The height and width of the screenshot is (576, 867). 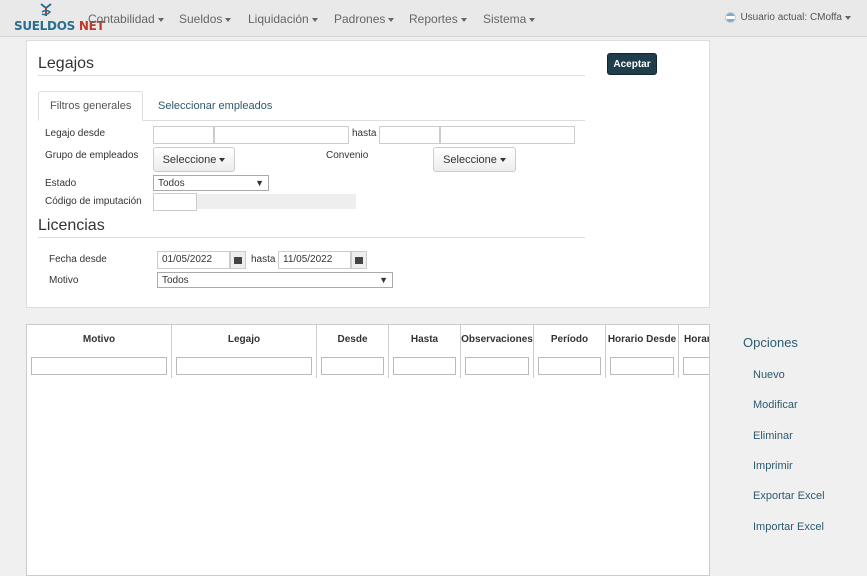 What do you see at coordinates (353, 339) in the screenshot?
I see `col-header-desde: Desde` at bounding box center [353, 339].